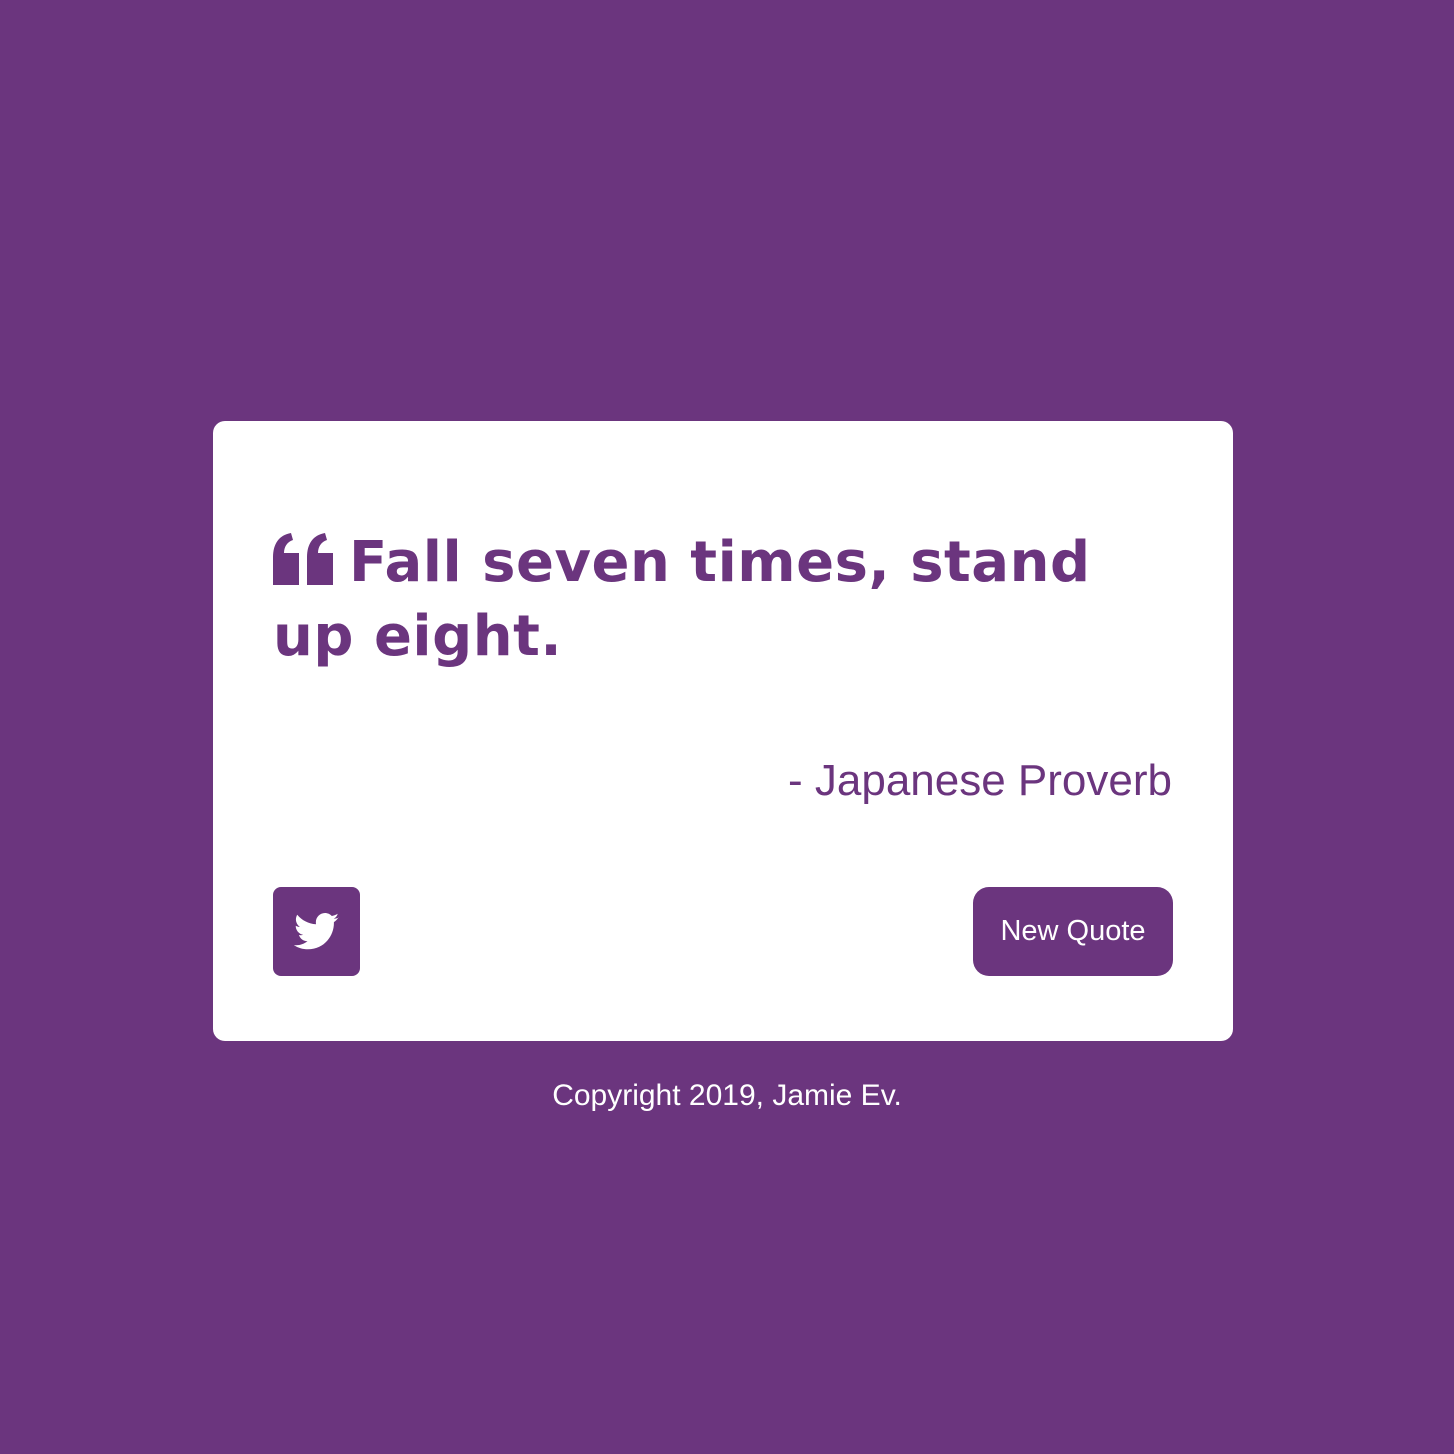 The width and height of the screenshot is (1454, 1454). What do you see at coordinates (980, 780) in the screenshot?
I see `quote-author: - Japanese Proverb` at bounding box center [980, 780].